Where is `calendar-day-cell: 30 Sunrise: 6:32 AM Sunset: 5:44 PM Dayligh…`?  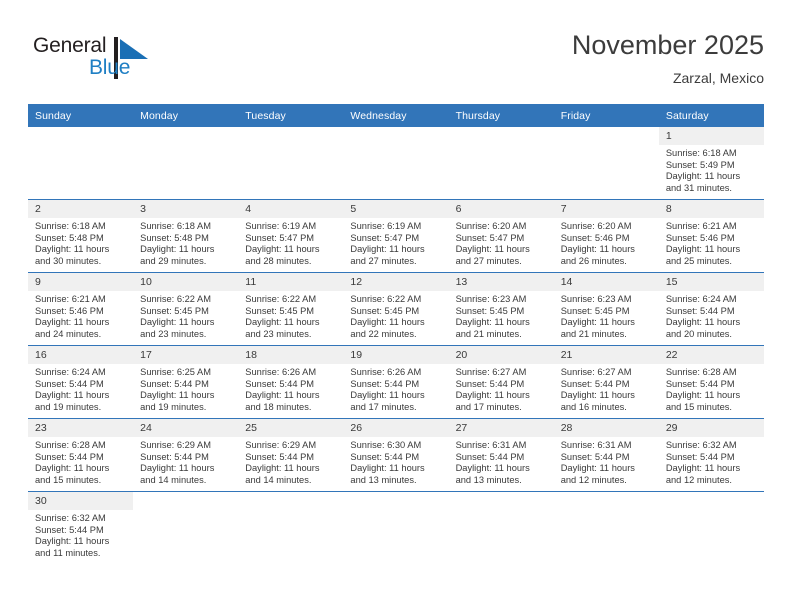
calendar-day-cell: 30 Sunrise: 6:32 AM Sunset: 5:44 PM Dayligh… is located at coordinates (81, 527).